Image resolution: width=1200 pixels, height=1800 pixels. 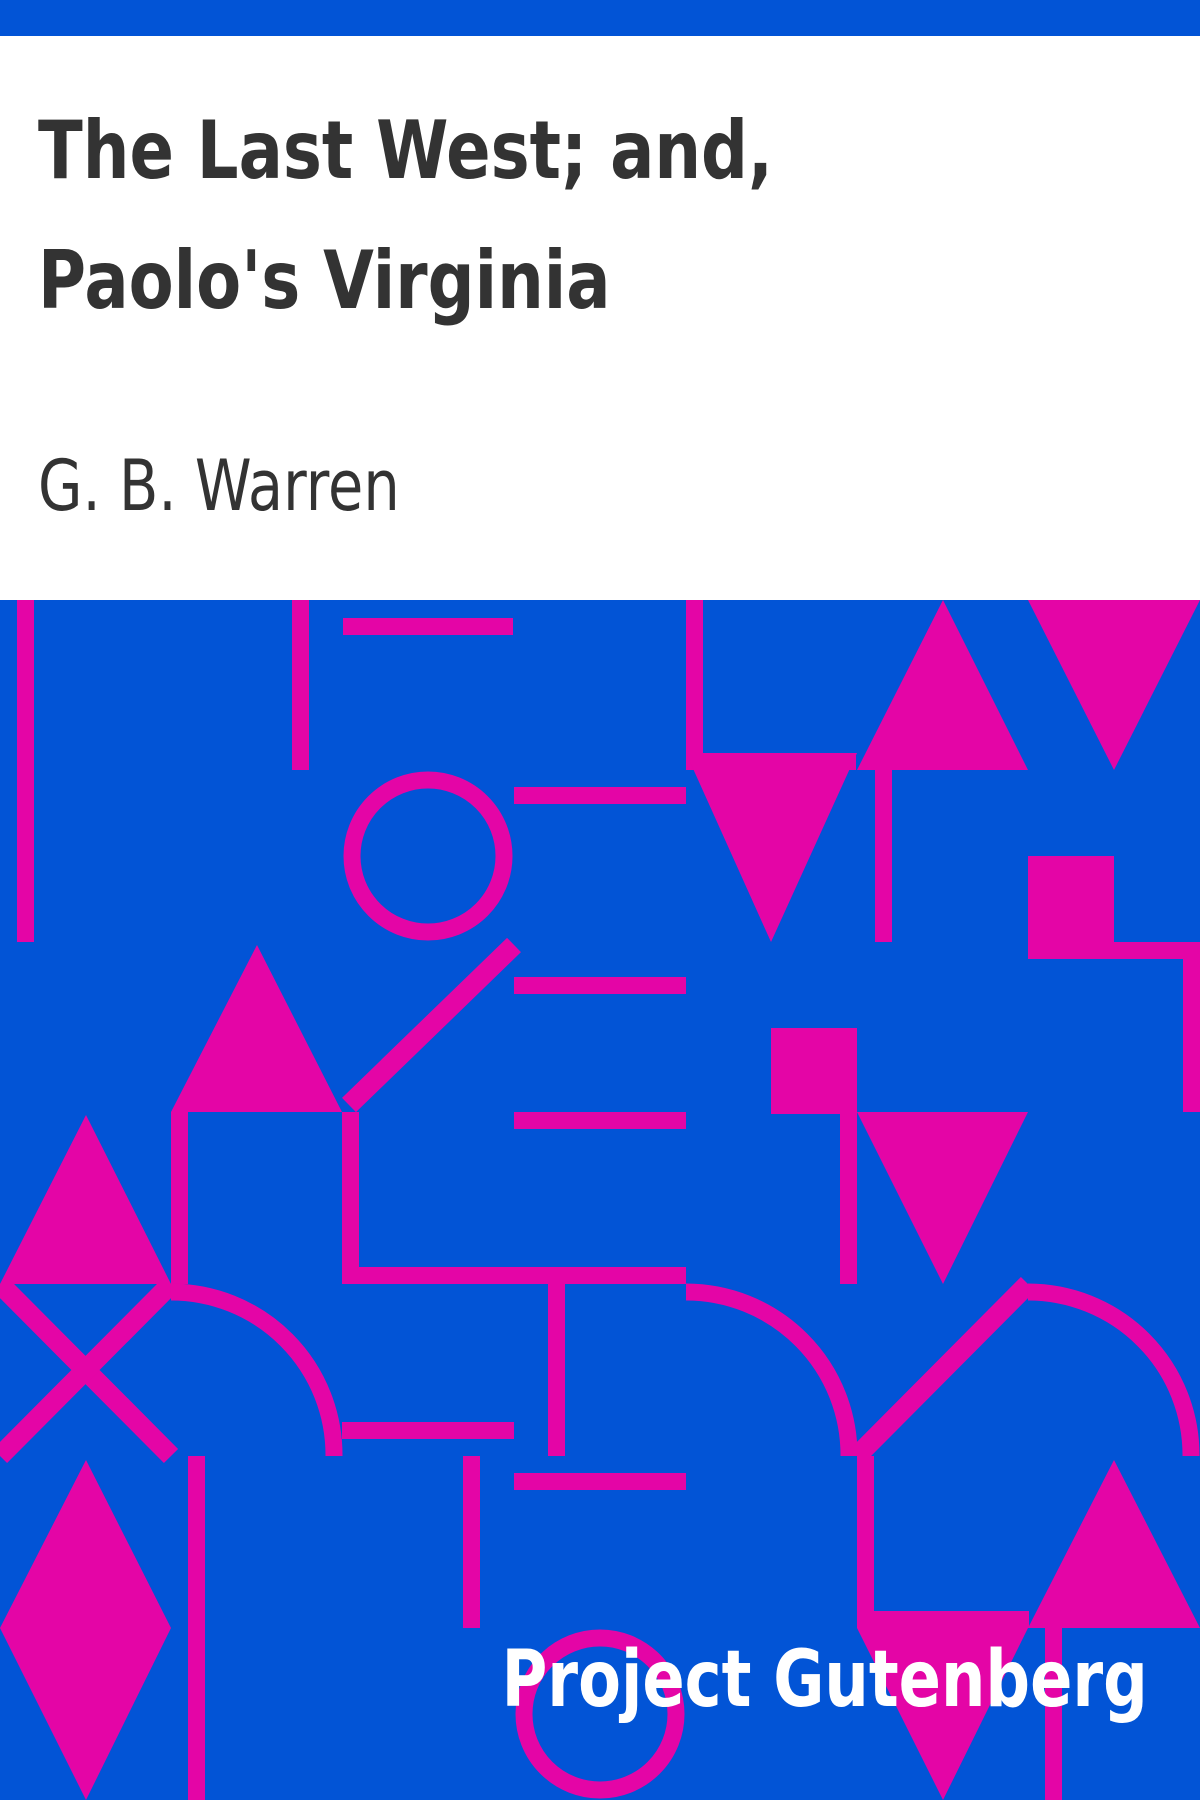 What do you see at coordinates (600, 18) in the screenshot?
I see `top-color-band` at bounding box center [600, 18].